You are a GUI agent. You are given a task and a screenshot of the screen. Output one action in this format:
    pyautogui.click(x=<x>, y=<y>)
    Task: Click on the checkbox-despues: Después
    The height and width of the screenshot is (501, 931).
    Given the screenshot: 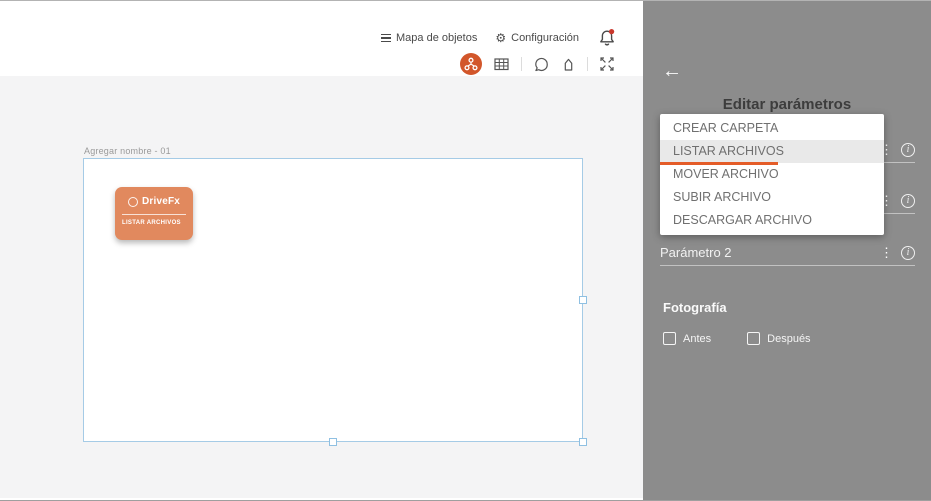 What is the action you would take?
    pyautogui.click(x=779, y=338)
    